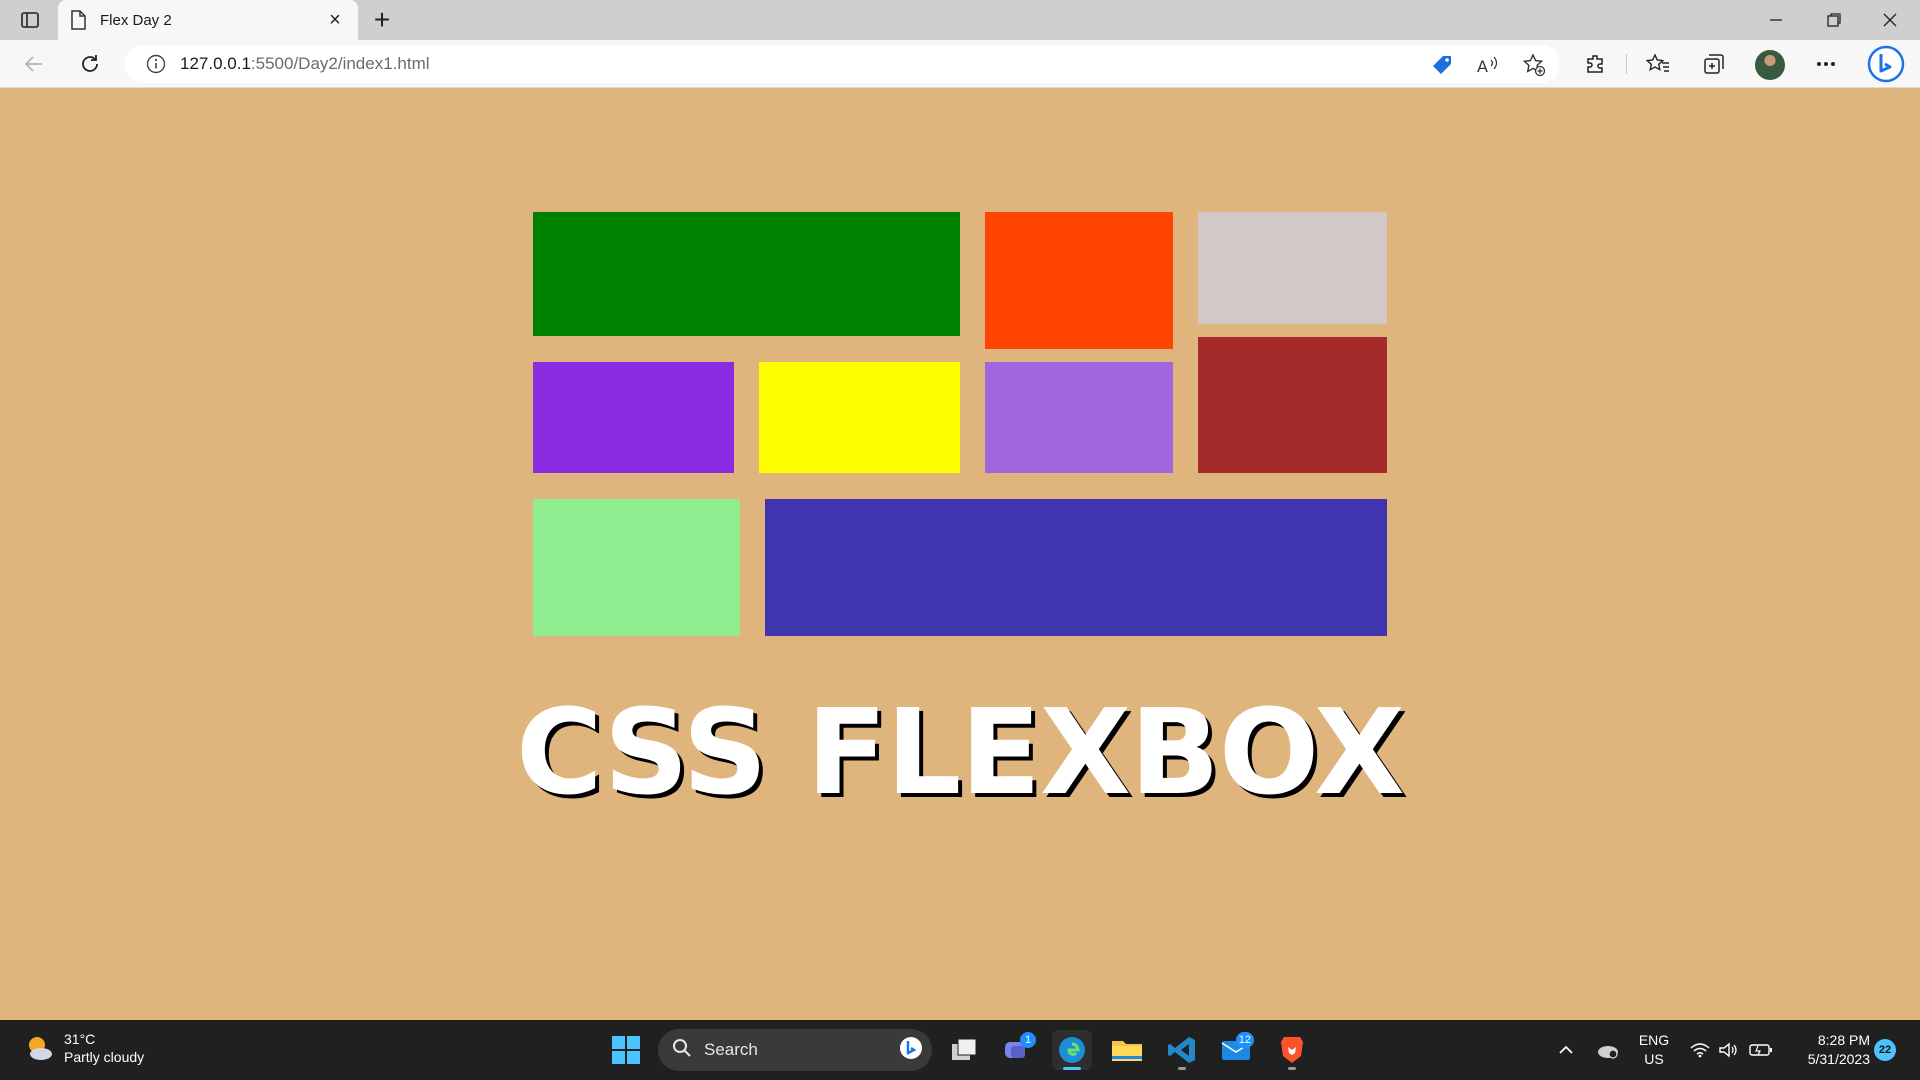  Describe the element at coordinates (1885, 1050) in the screenshot. I see `notification-badge: 22` at that location.